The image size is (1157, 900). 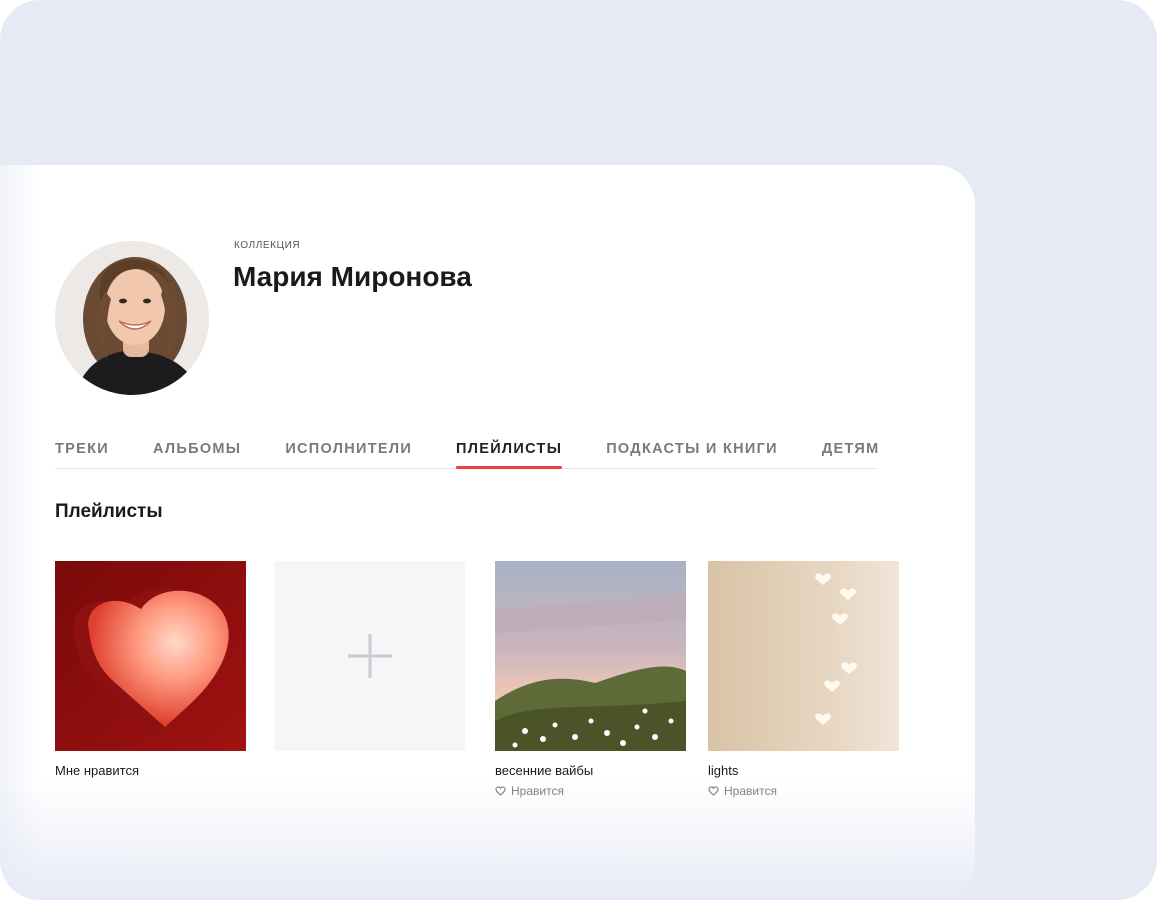 What do you see at coordinates (197, 449) in the screenshot?
I see `tab-albums: АЛЬБОМЫ` at bounding box center [197, 449].